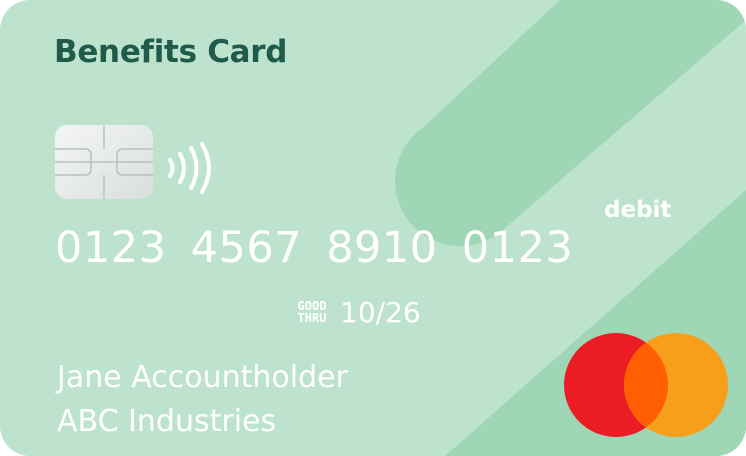 The image size is (746, 456). I want to click on good-thru-line2: THRU, so click(312, 318).